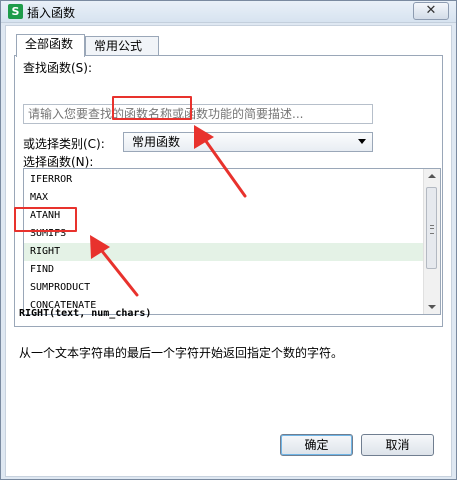  What do you see at coordinates (362, 141) in the screenshot?
I see `chevron-down-icon` at bounding box center [362, 141].